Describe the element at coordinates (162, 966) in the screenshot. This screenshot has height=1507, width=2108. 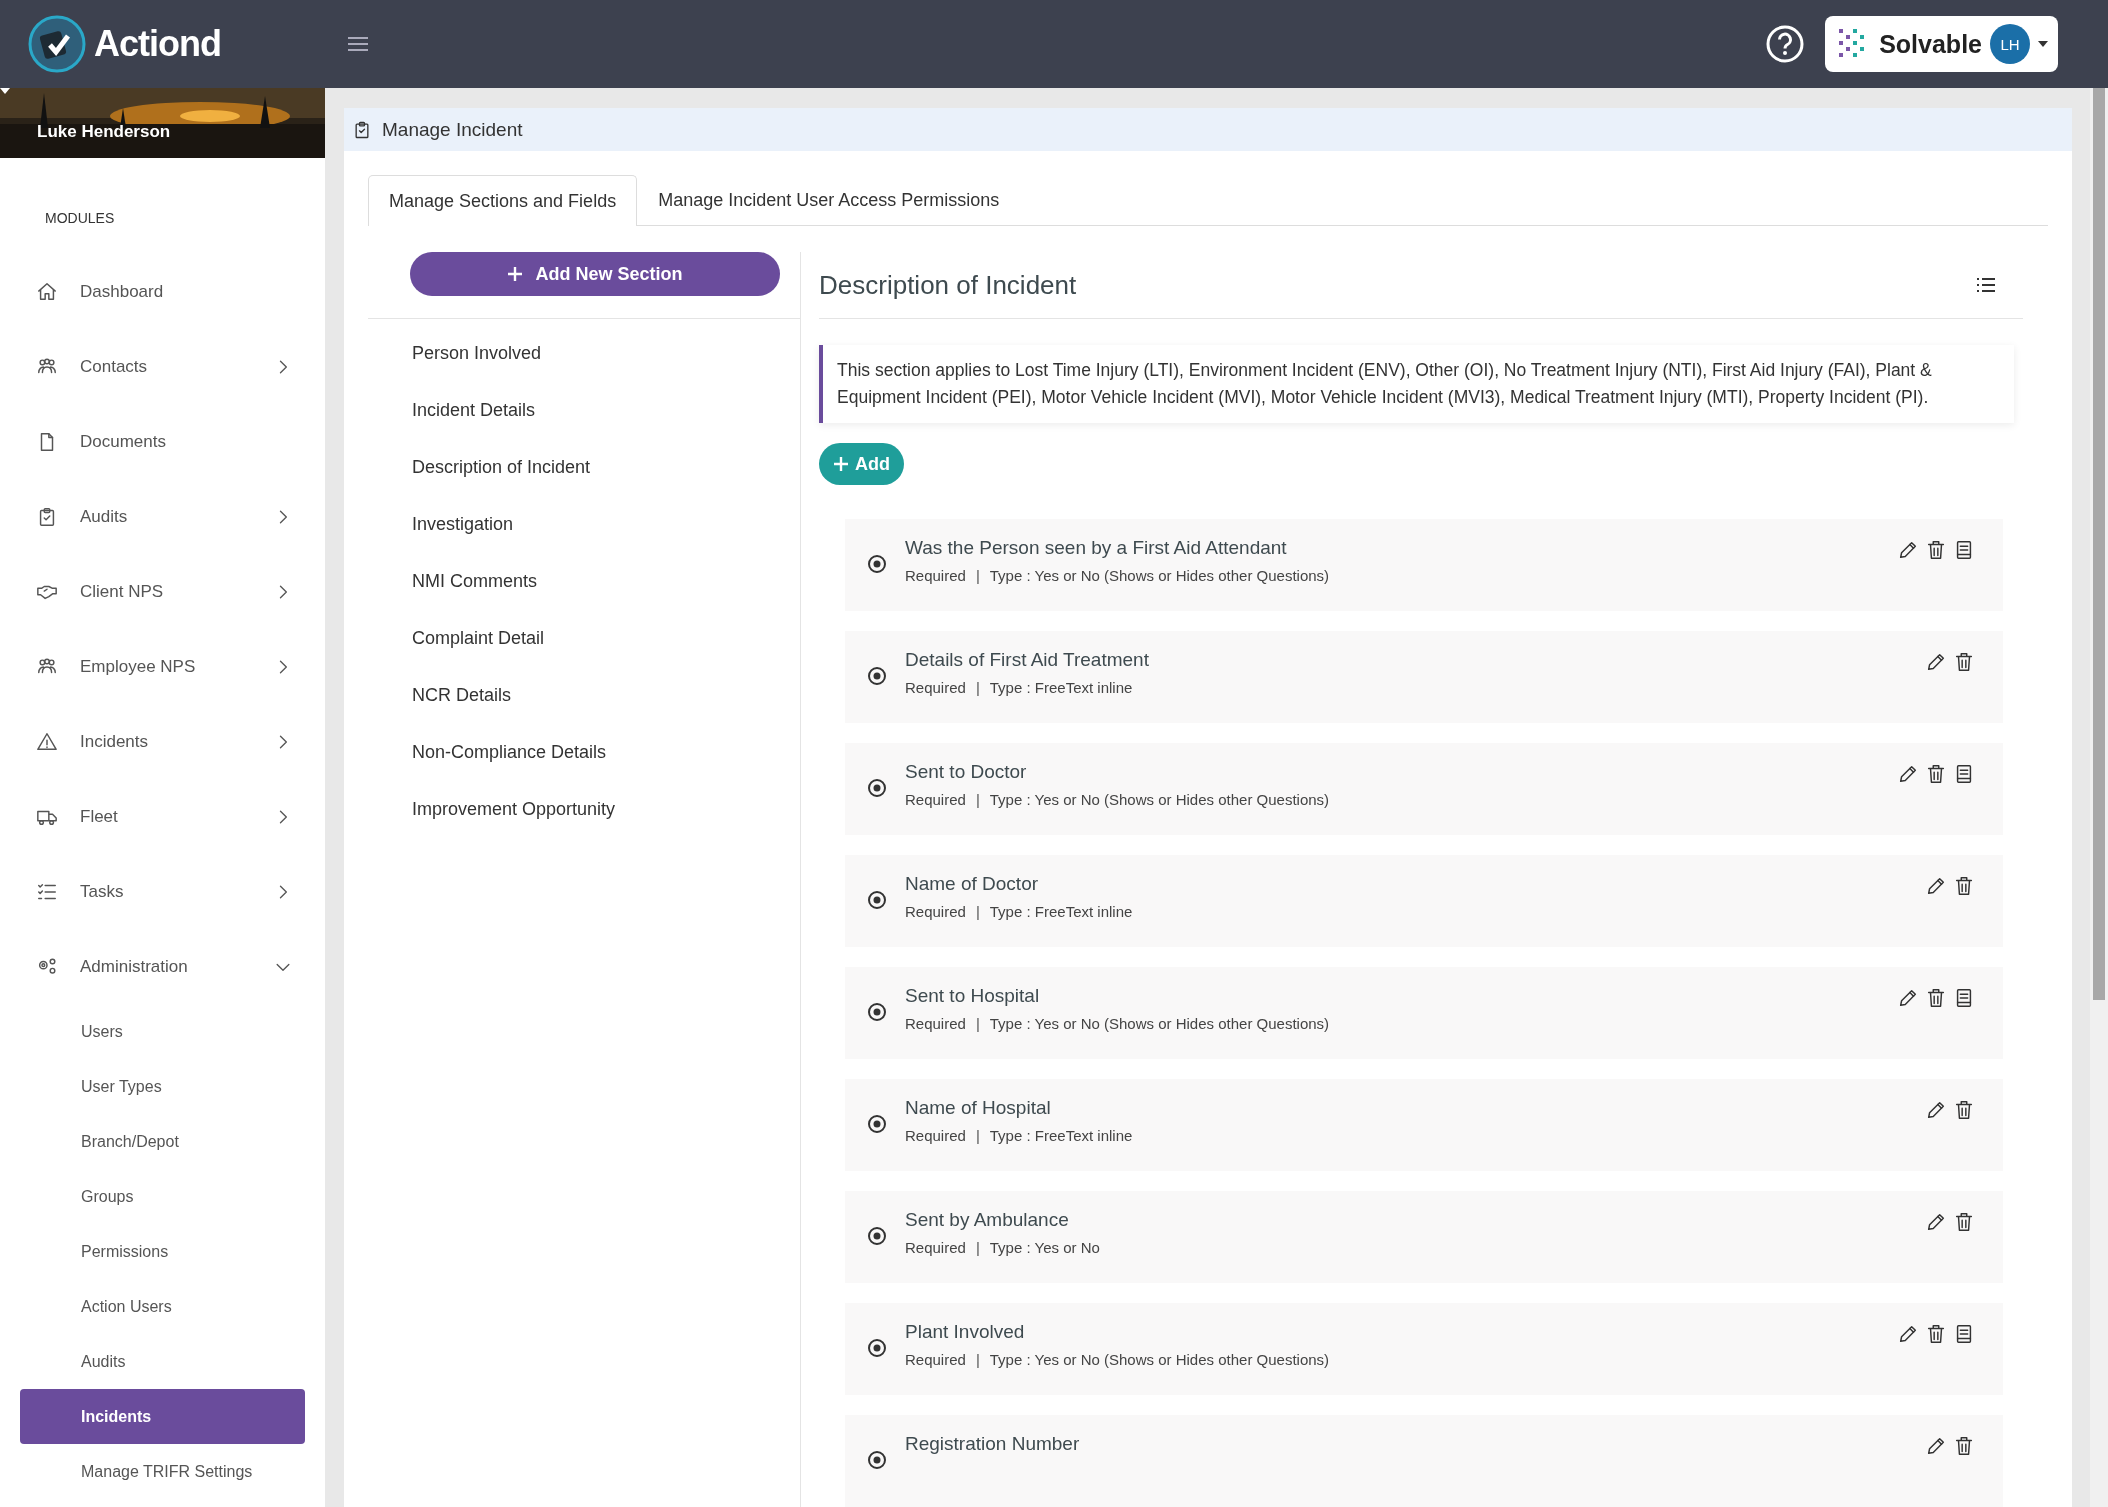
I see `sidebar-item: Administration` at that location.